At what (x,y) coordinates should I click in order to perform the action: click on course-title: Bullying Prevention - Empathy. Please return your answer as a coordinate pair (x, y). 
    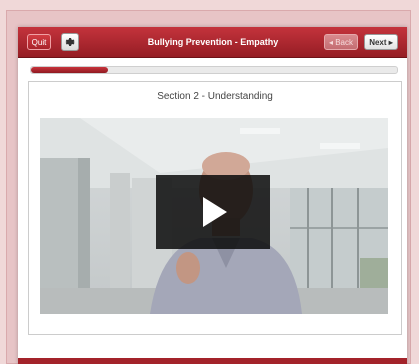
    Looking at the image, I should click on (213, 42).